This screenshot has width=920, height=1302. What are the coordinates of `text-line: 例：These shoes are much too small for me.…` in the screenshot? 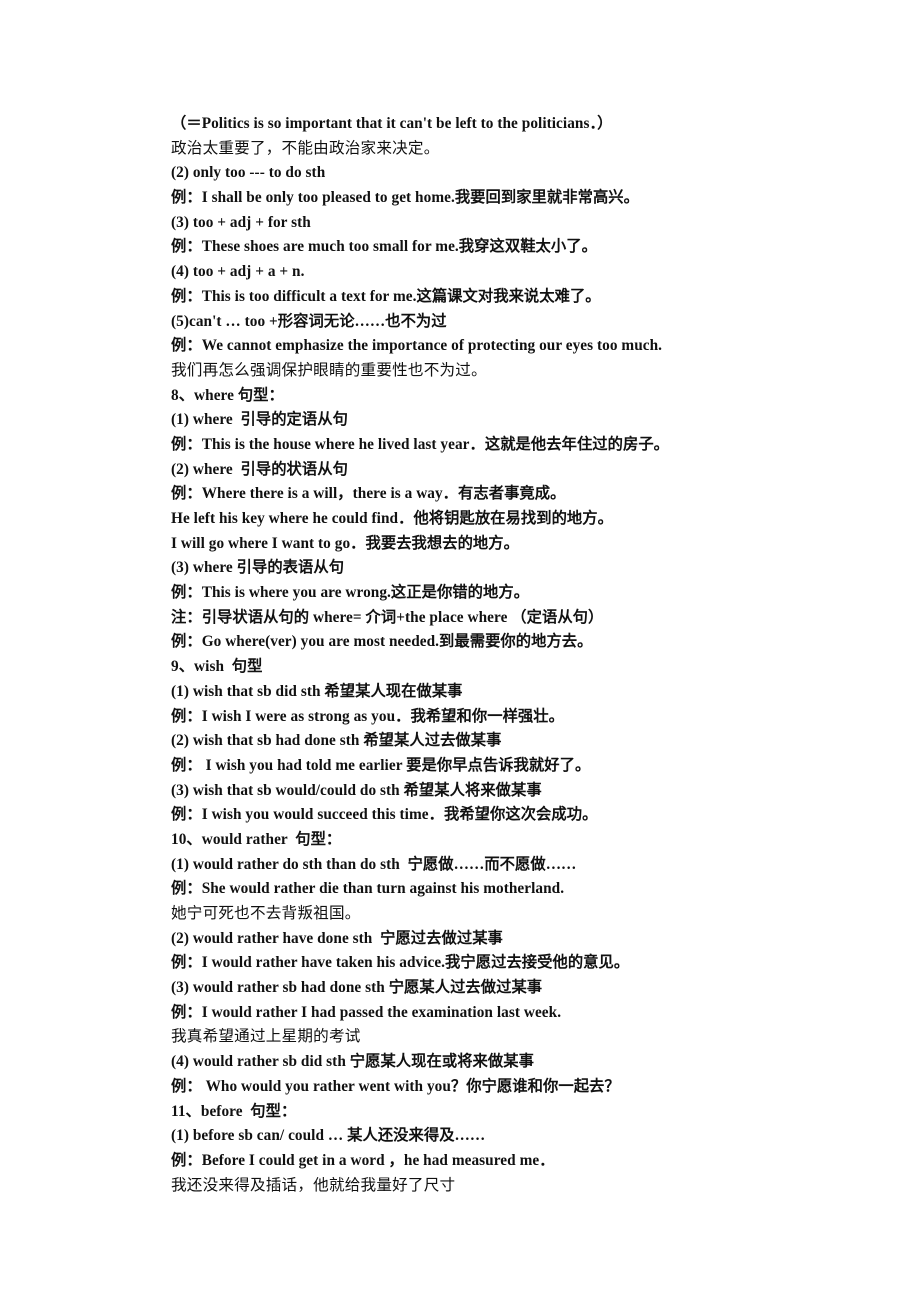 It's located at (384, 247).